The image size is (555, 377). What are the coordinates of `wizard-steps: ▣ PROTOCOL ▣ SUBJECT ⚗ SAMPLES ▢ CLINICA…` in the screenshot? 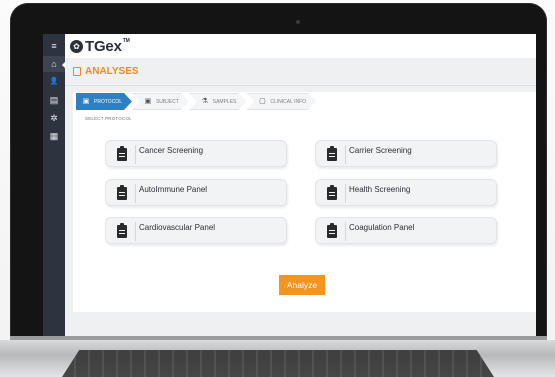 It's located at (196, 101).